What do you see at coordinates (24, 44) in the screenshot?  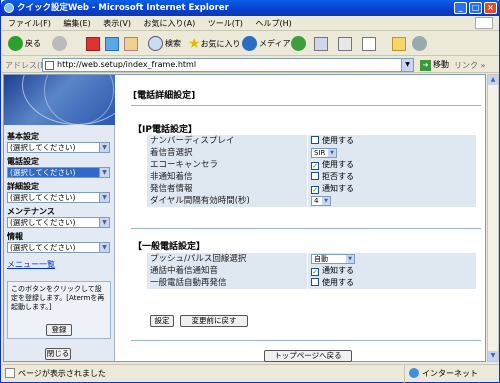 I see `back-button: 戻る` at bounding box center [24, 44].